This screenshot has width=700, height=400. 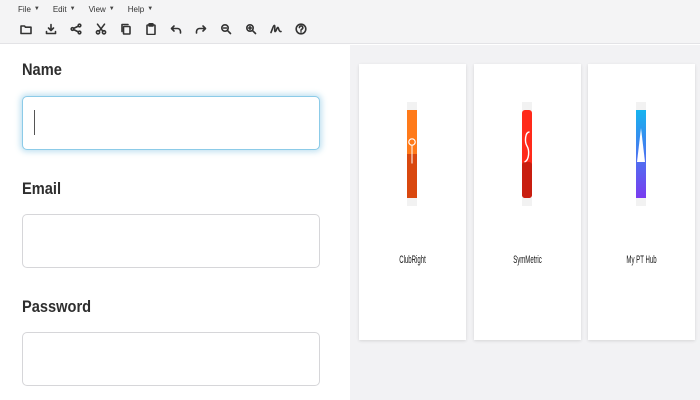 What do you see at coordinates (42, 188) in the screenshot?
I see `email-label: Email` at bounding box center [42, 188].